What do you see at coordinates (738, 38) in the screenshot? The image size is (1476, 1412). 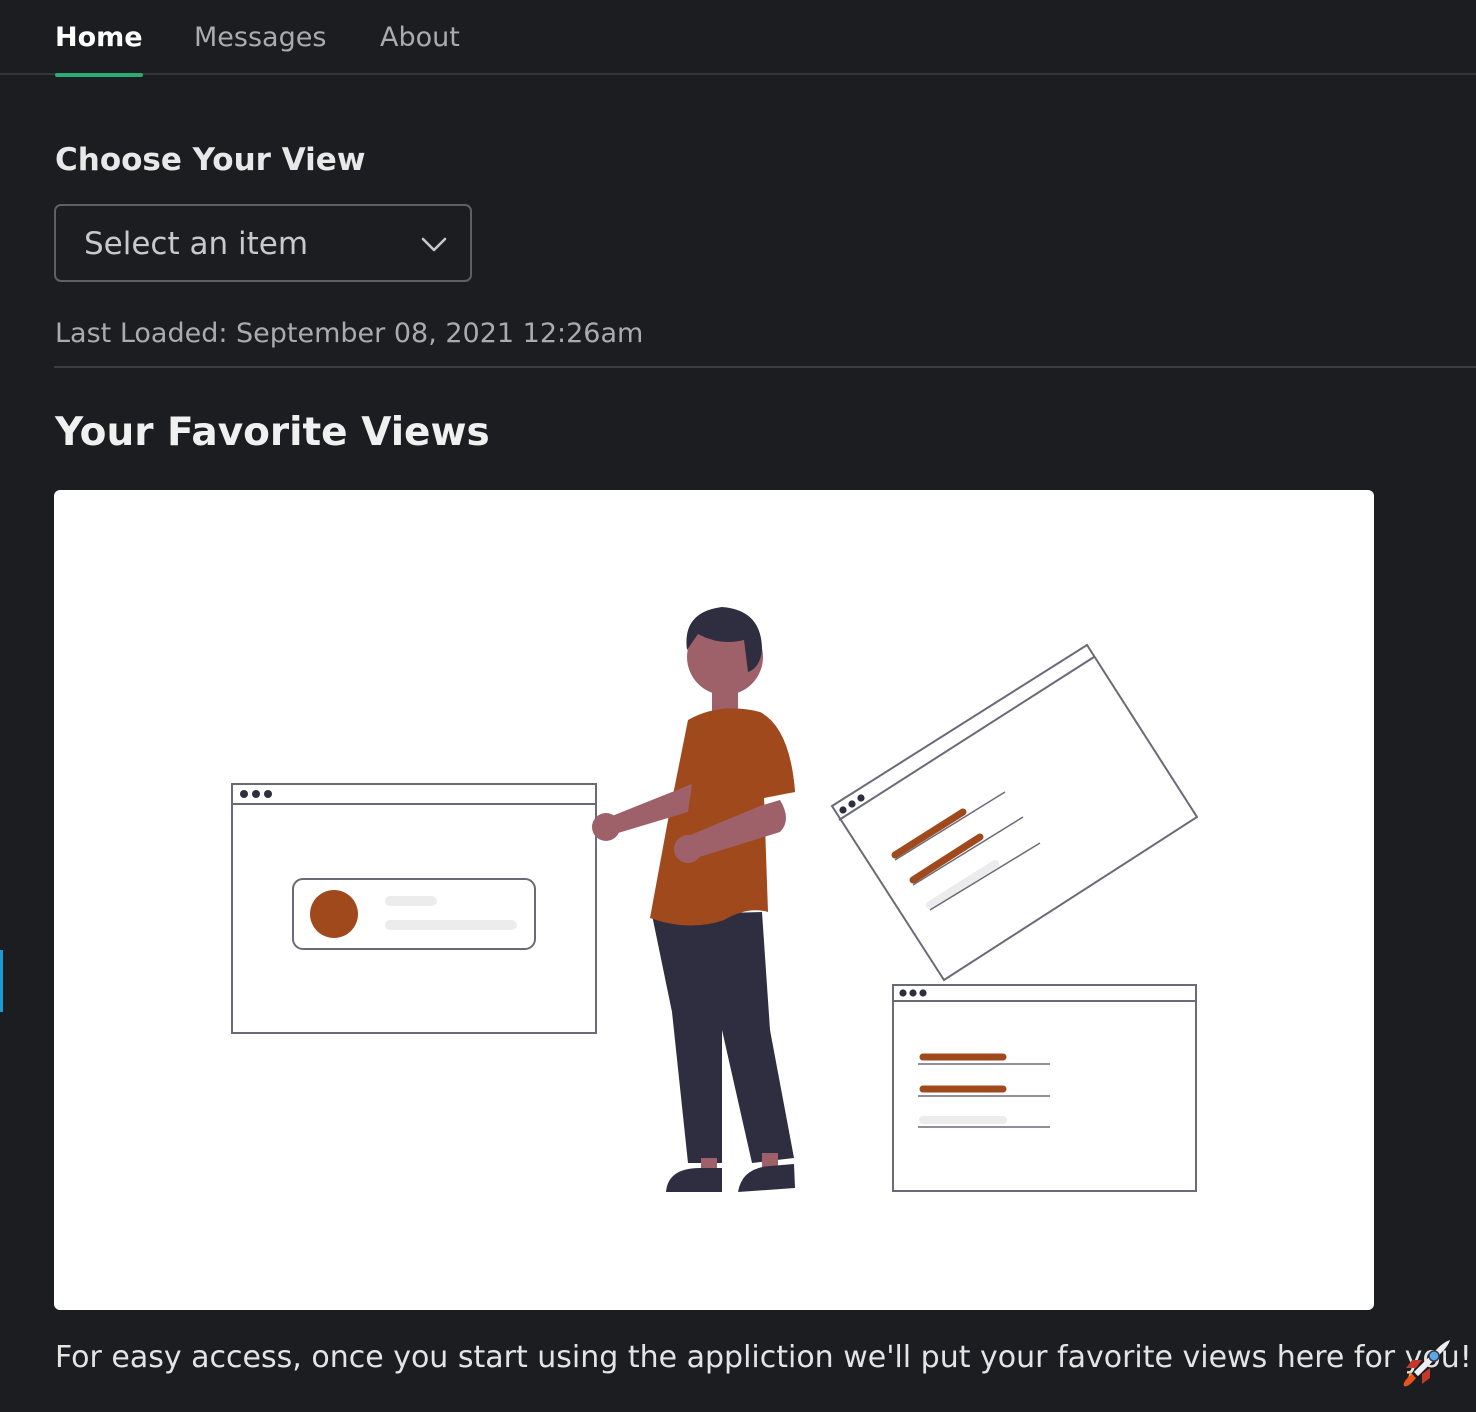 I see `tab-bar: Home Messages About` at bounding box center [738, 38].